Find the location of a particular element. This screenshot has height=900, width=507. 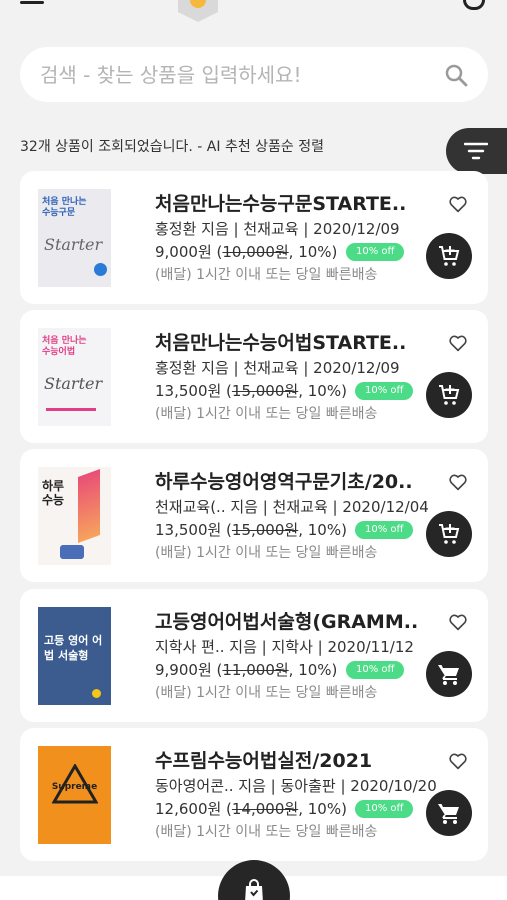

product-price: 9,900원 (11,000원, 10%) is located at coordinates (246, 669).